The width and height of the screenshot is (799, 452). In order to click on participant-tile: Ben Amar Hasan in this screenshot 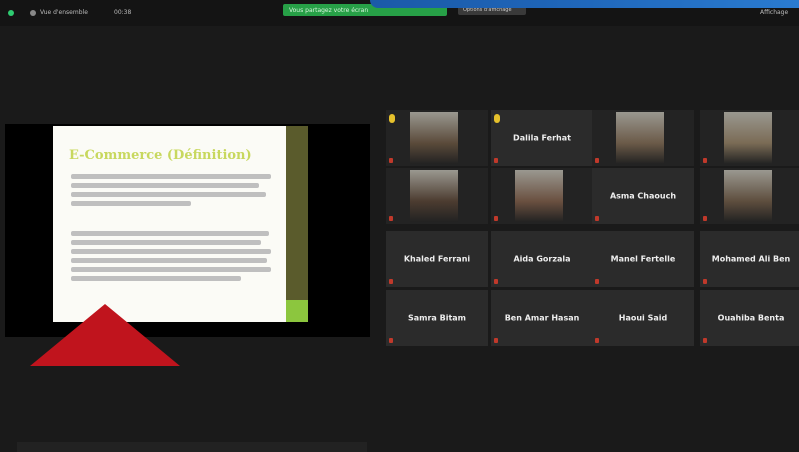, I will do `click(542, 318)`.